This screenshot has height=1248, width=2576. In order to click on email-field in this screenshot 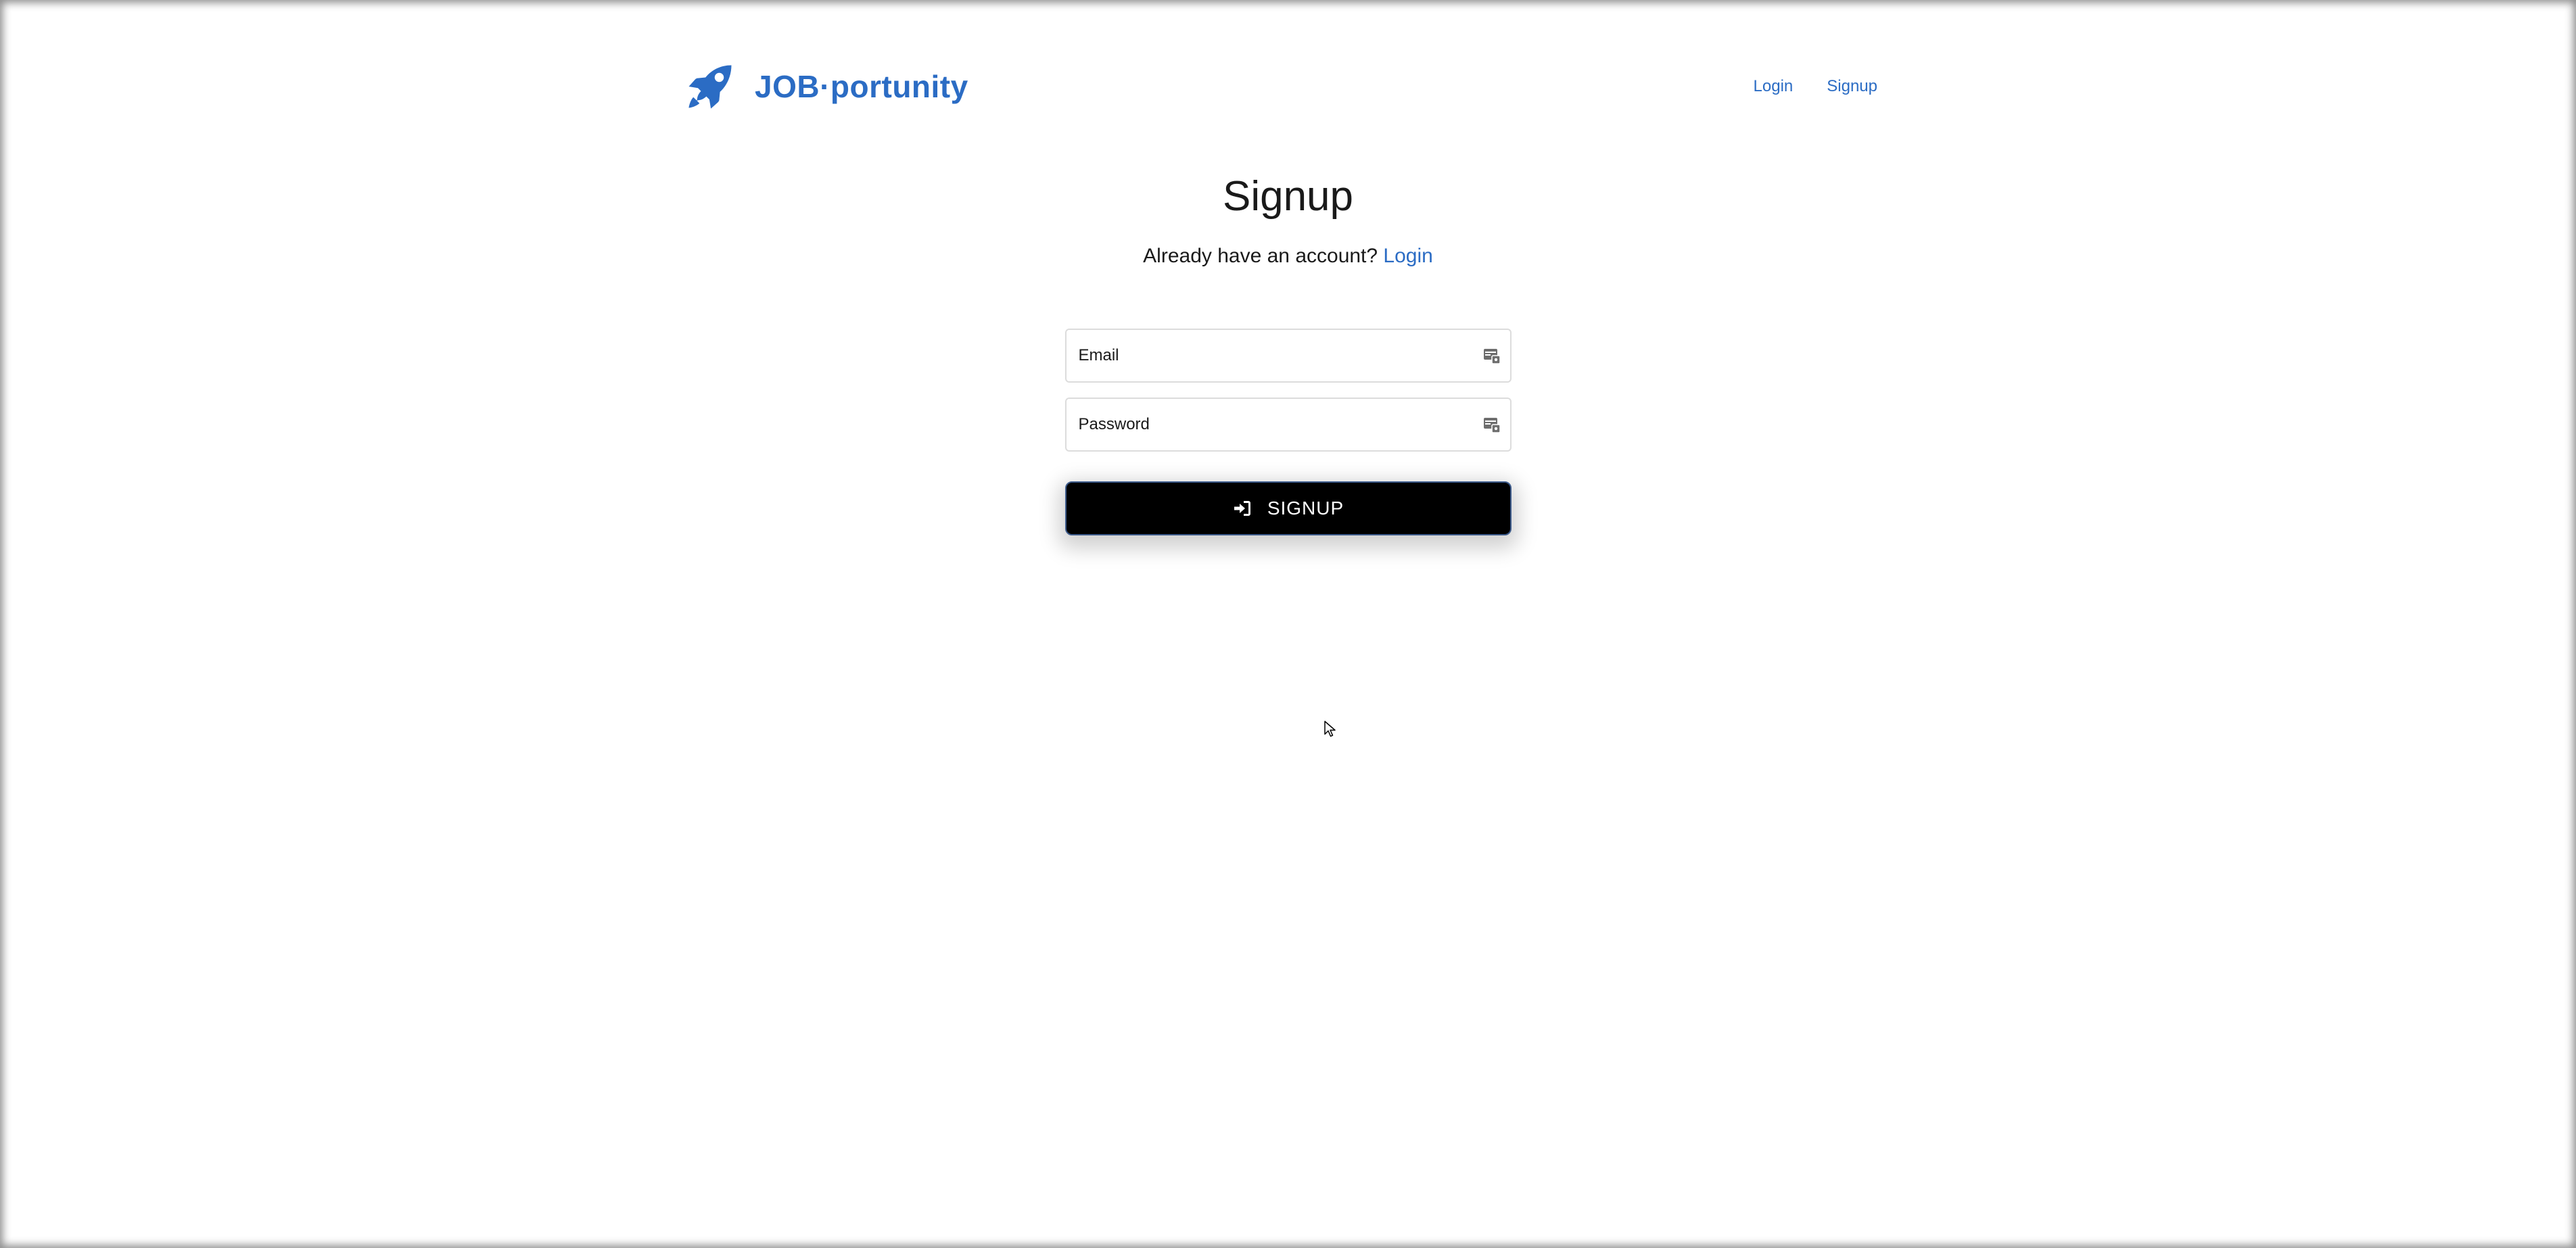, I will do `click(1288, 355)`.